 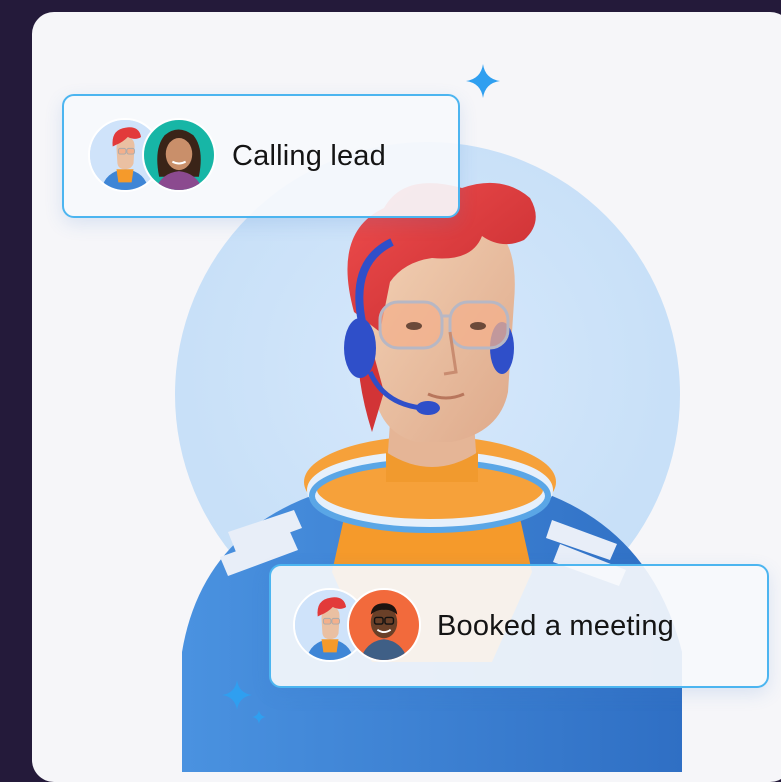 I want to click on status-label: Booked a meeting, so click(x=555, y=625).